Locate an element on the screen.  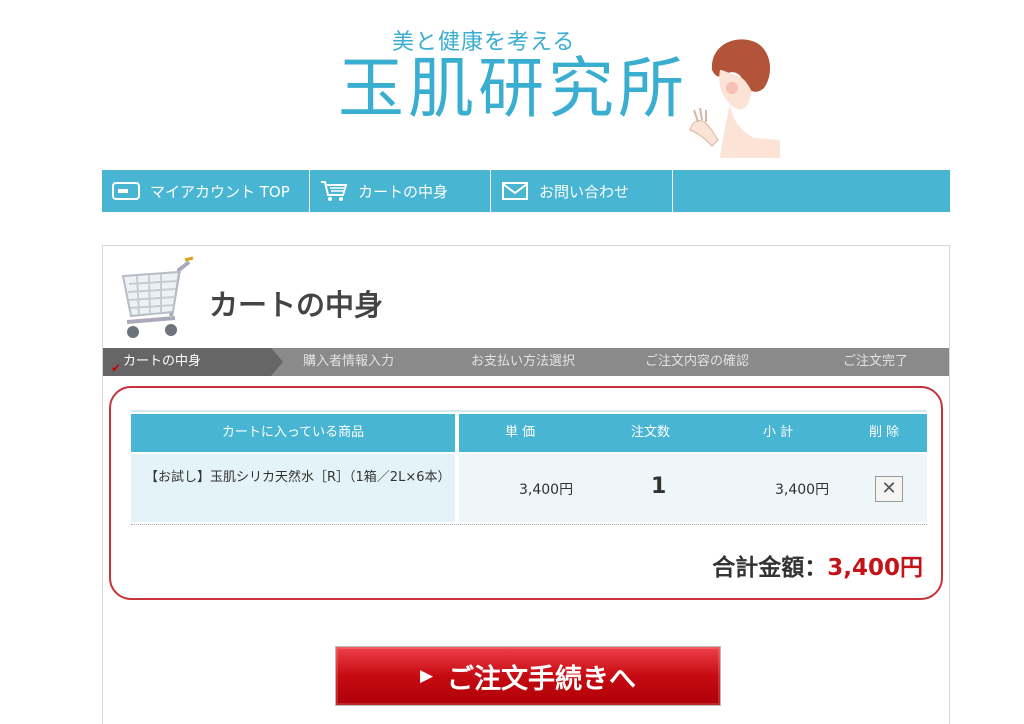
main-nav: マイアカウント TOP カートの中身 お問い合わせ is located at coordinates (526, 191).